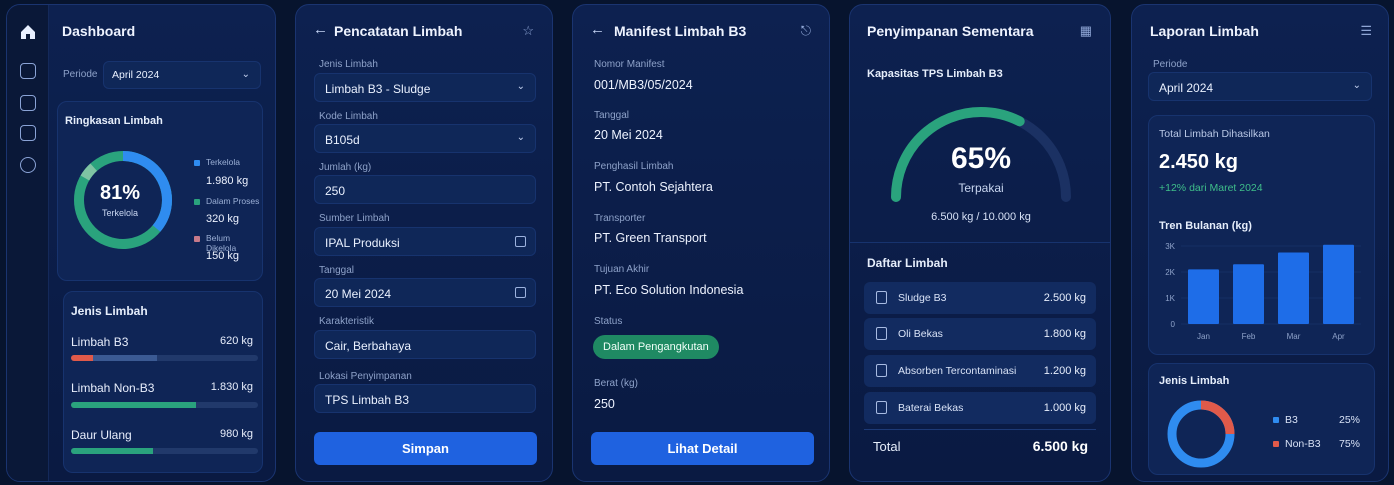 Image resolution: width=1394 pixels, height=485 pixels. Describe the element at coordinates (1338, 336) in the screenshot. I see `x-tick-label: Apr` at that location.